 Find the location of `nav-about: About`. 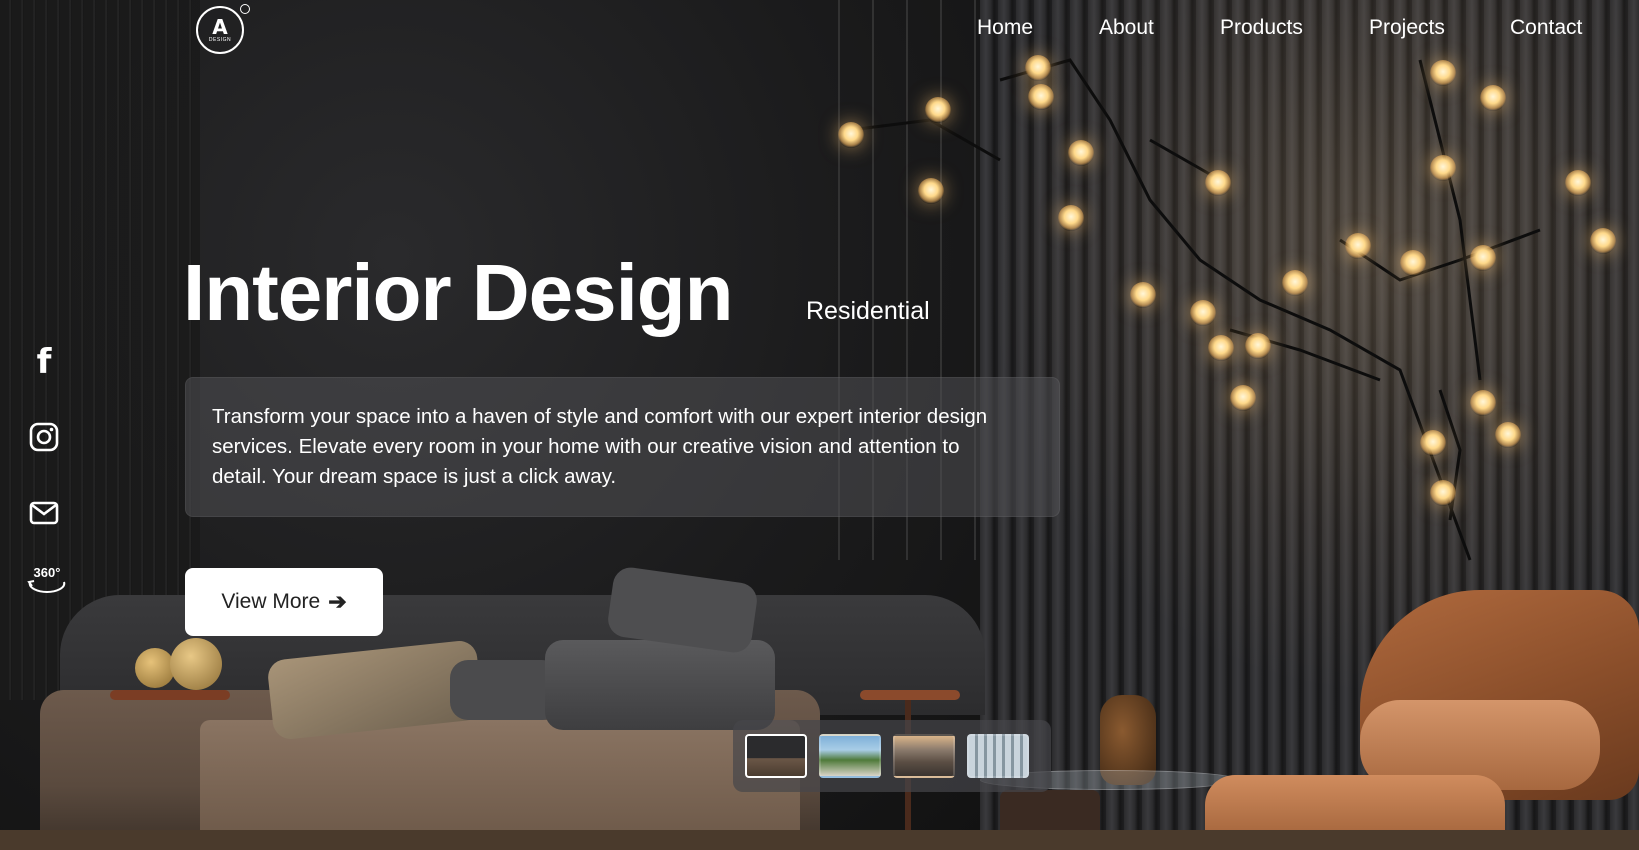

nav-about: About is located at coordinates (1126, 28).